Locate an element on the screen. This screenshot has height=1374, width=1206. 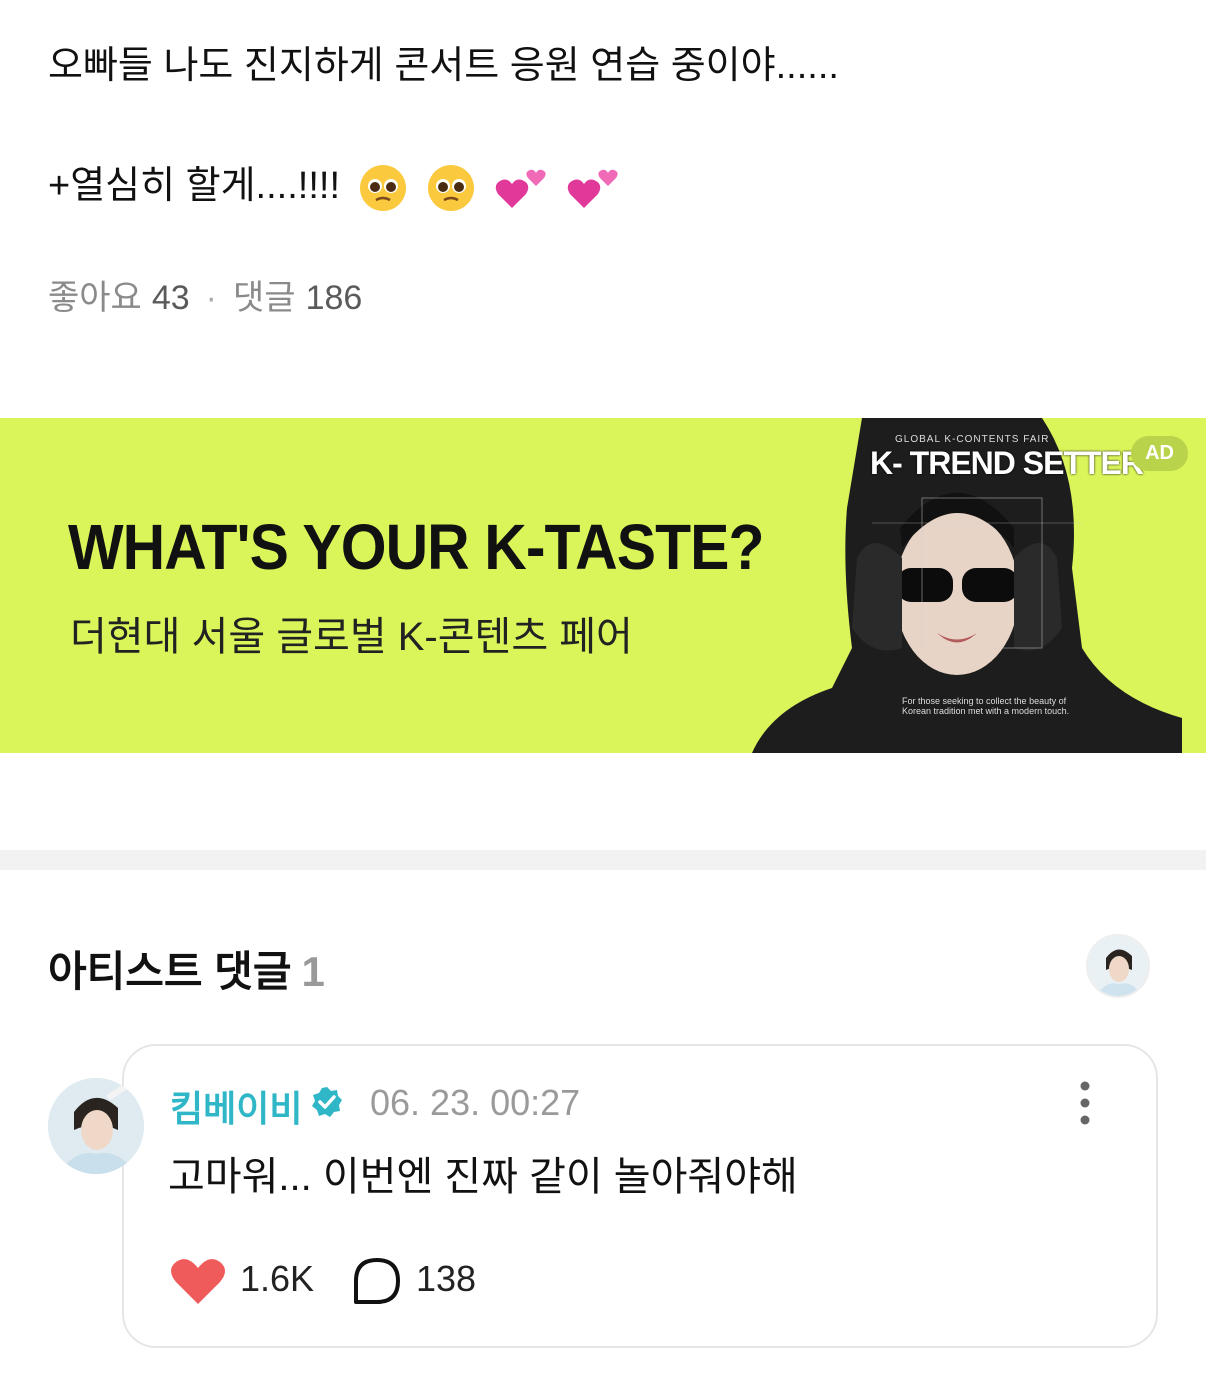
comment-author-avatar is located at coordinates (96, 1126).